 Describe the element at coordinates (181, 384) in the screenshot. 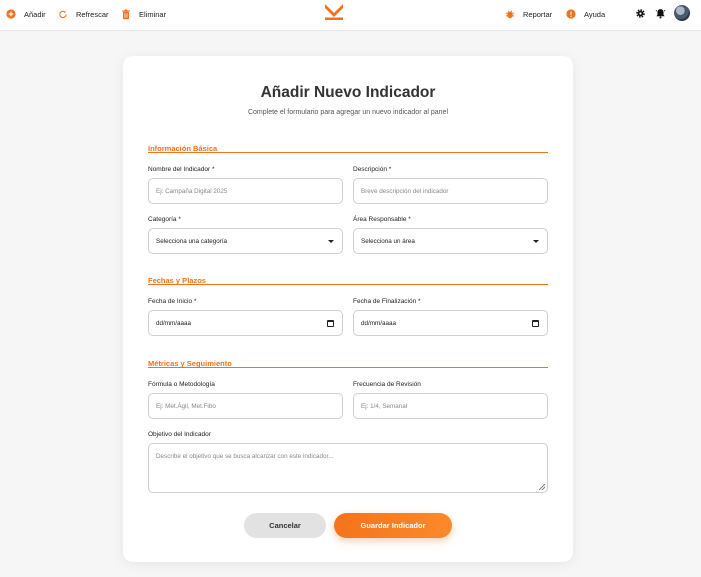

I see `formula-label: Fórmula o Metodología` at that location.